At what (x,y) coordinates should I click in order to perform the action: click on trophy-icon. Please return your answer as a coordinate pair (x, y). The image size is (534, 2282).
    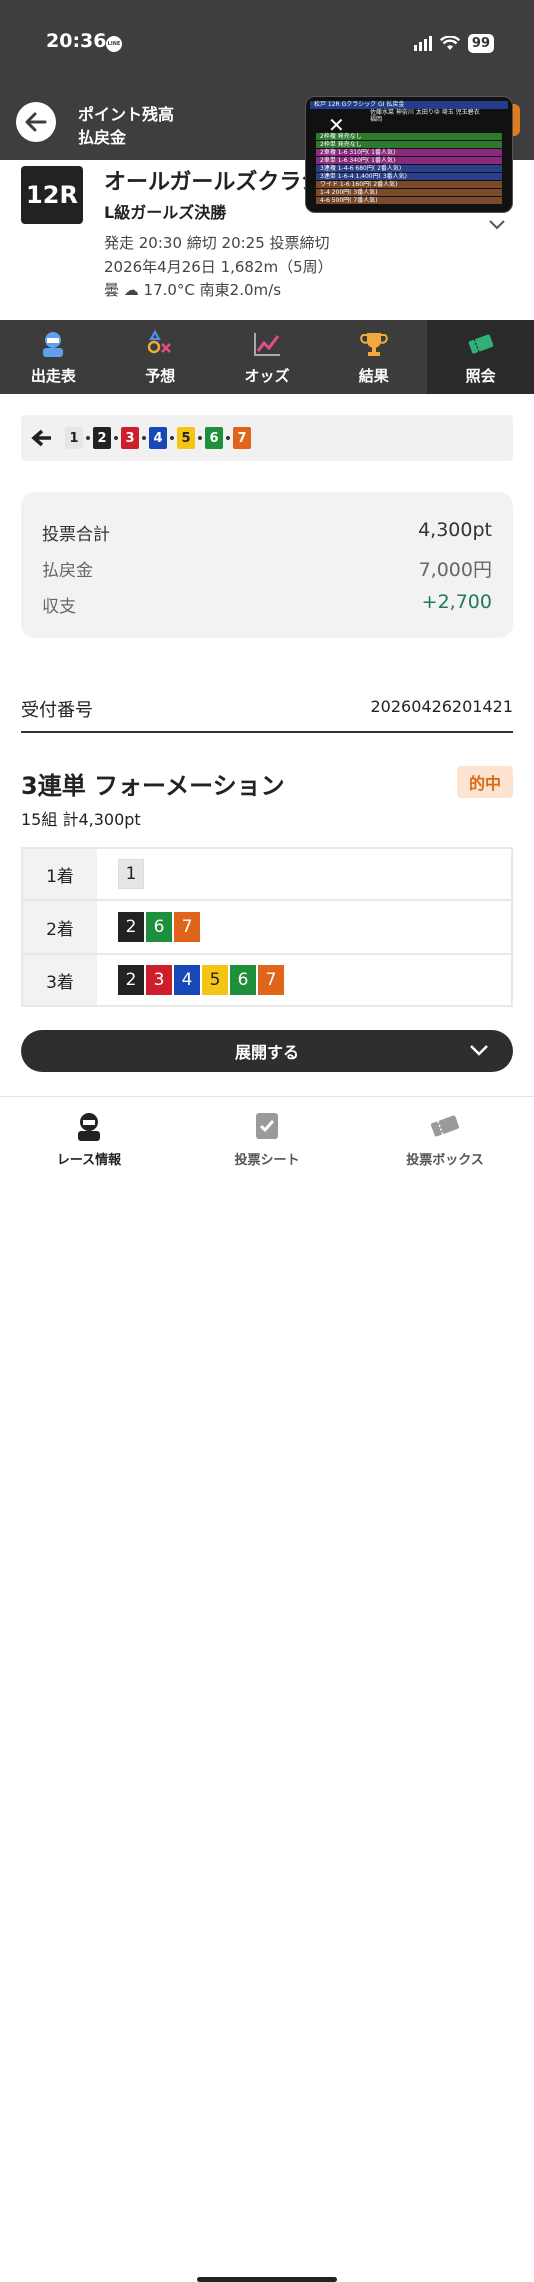
    Looking at the image, I should click on (374, 344).